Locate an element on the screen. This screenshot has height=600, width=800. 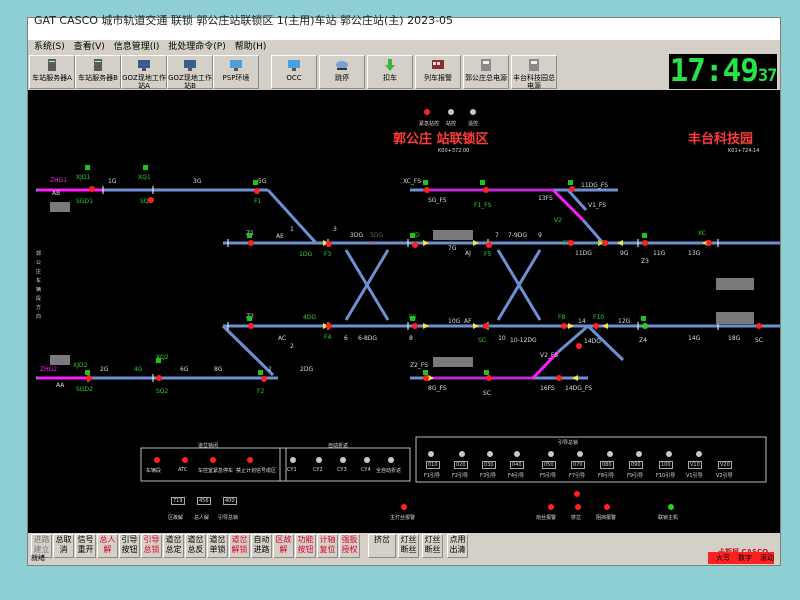
label-6g: 6G is located at coordinates (184, 369).